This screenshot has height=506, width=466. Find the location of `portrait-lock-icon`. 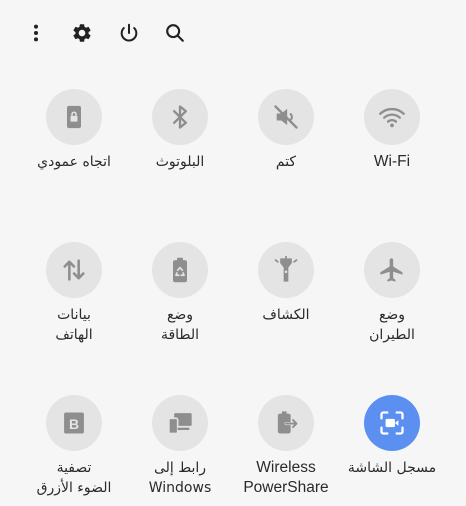

portrait-lock-icon is located at coordinates (74, 117).